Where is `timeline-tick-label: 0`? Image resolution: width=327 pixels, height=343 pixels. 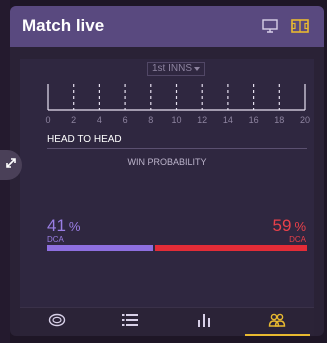 timeline-tick-label: 0 is located at coordinates (48, 120).